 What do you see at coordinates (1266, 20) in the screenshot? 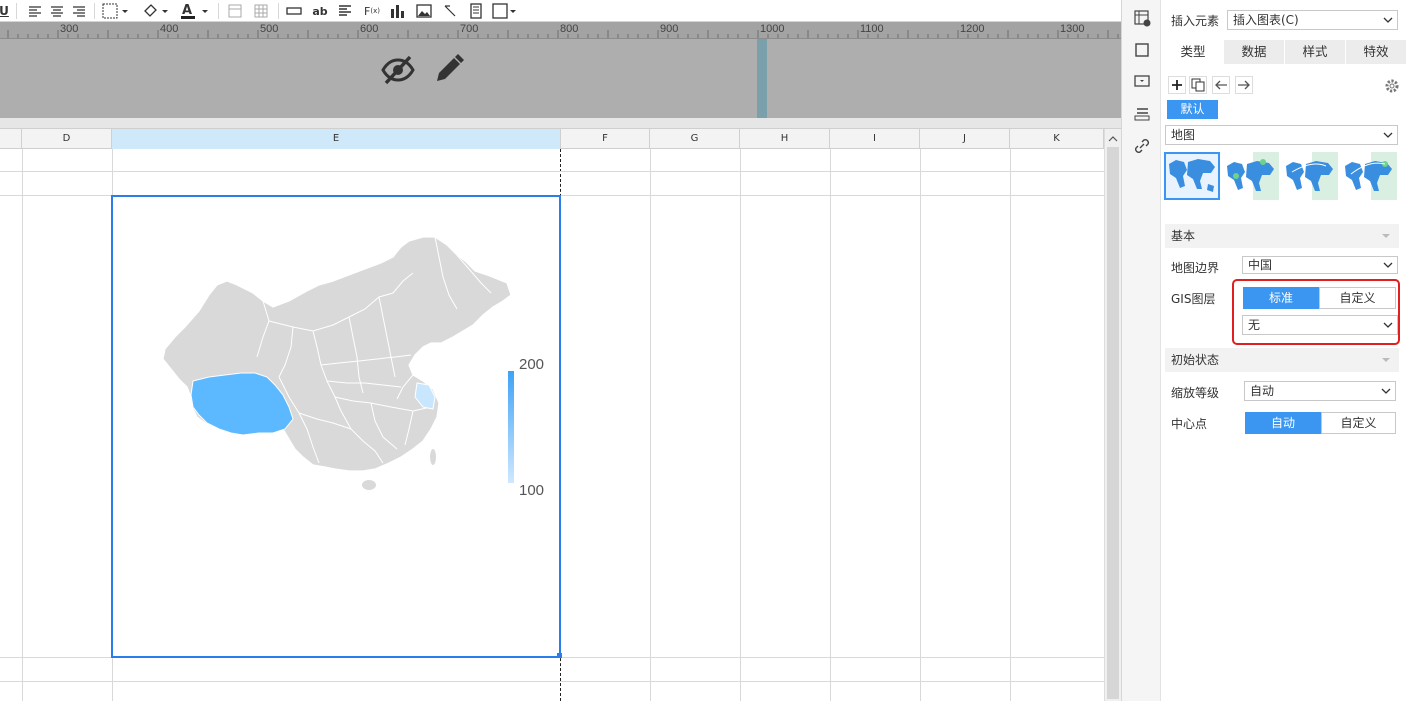
I see `insert-element-value: 插入图表(C)` at bounding box center [1266, 20].